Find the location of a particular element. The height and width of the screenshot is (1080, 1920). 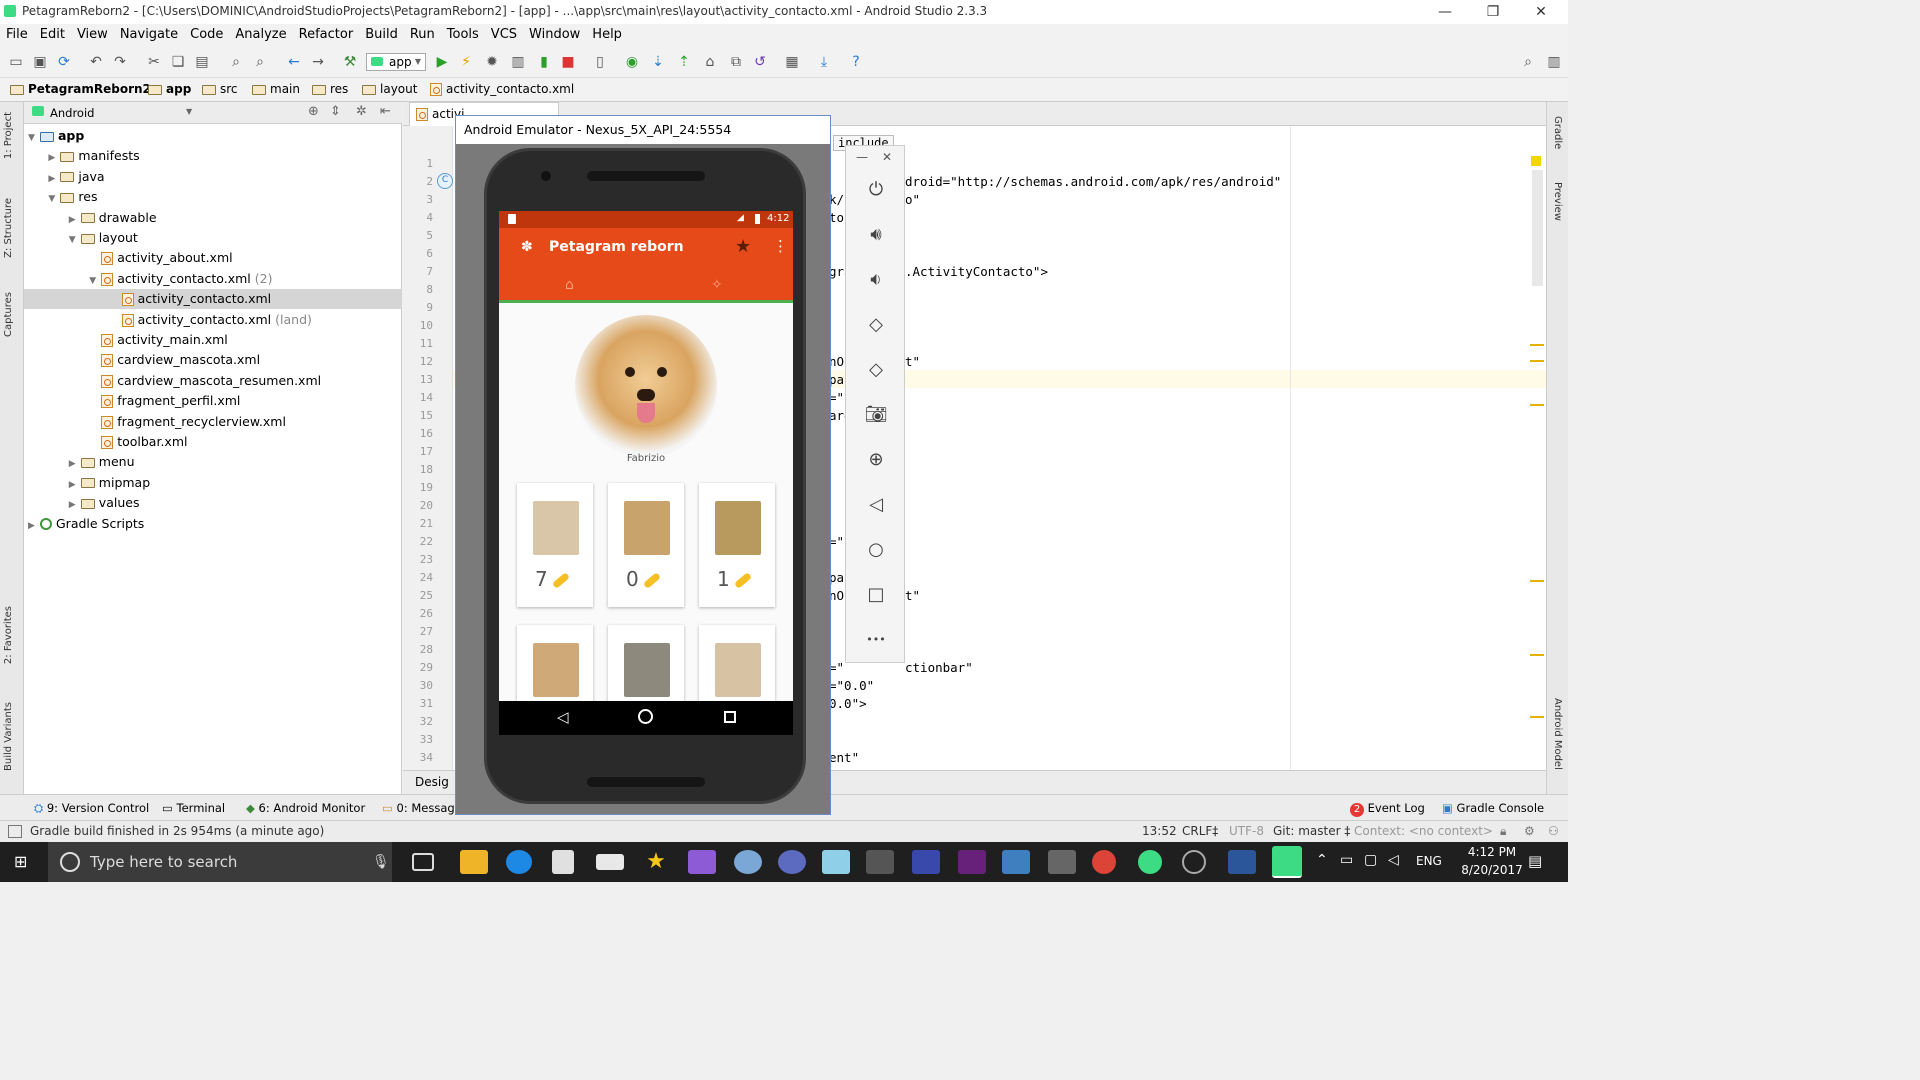

crumb-layout: layout is located at coordinates (389, 89).